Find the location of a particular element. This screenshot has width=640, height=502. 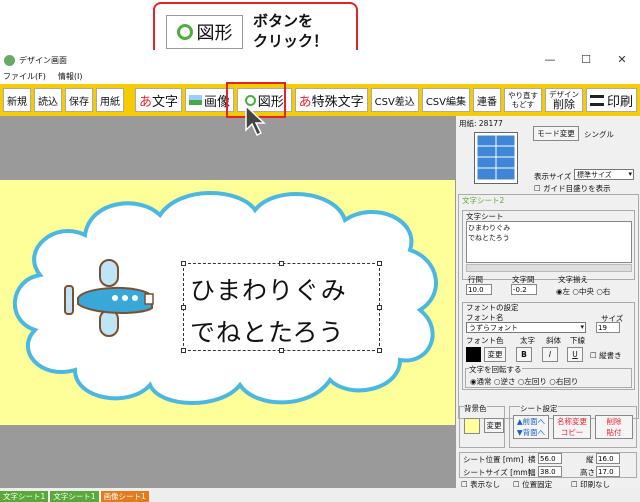

width-input is located at coordinates (550, 471).